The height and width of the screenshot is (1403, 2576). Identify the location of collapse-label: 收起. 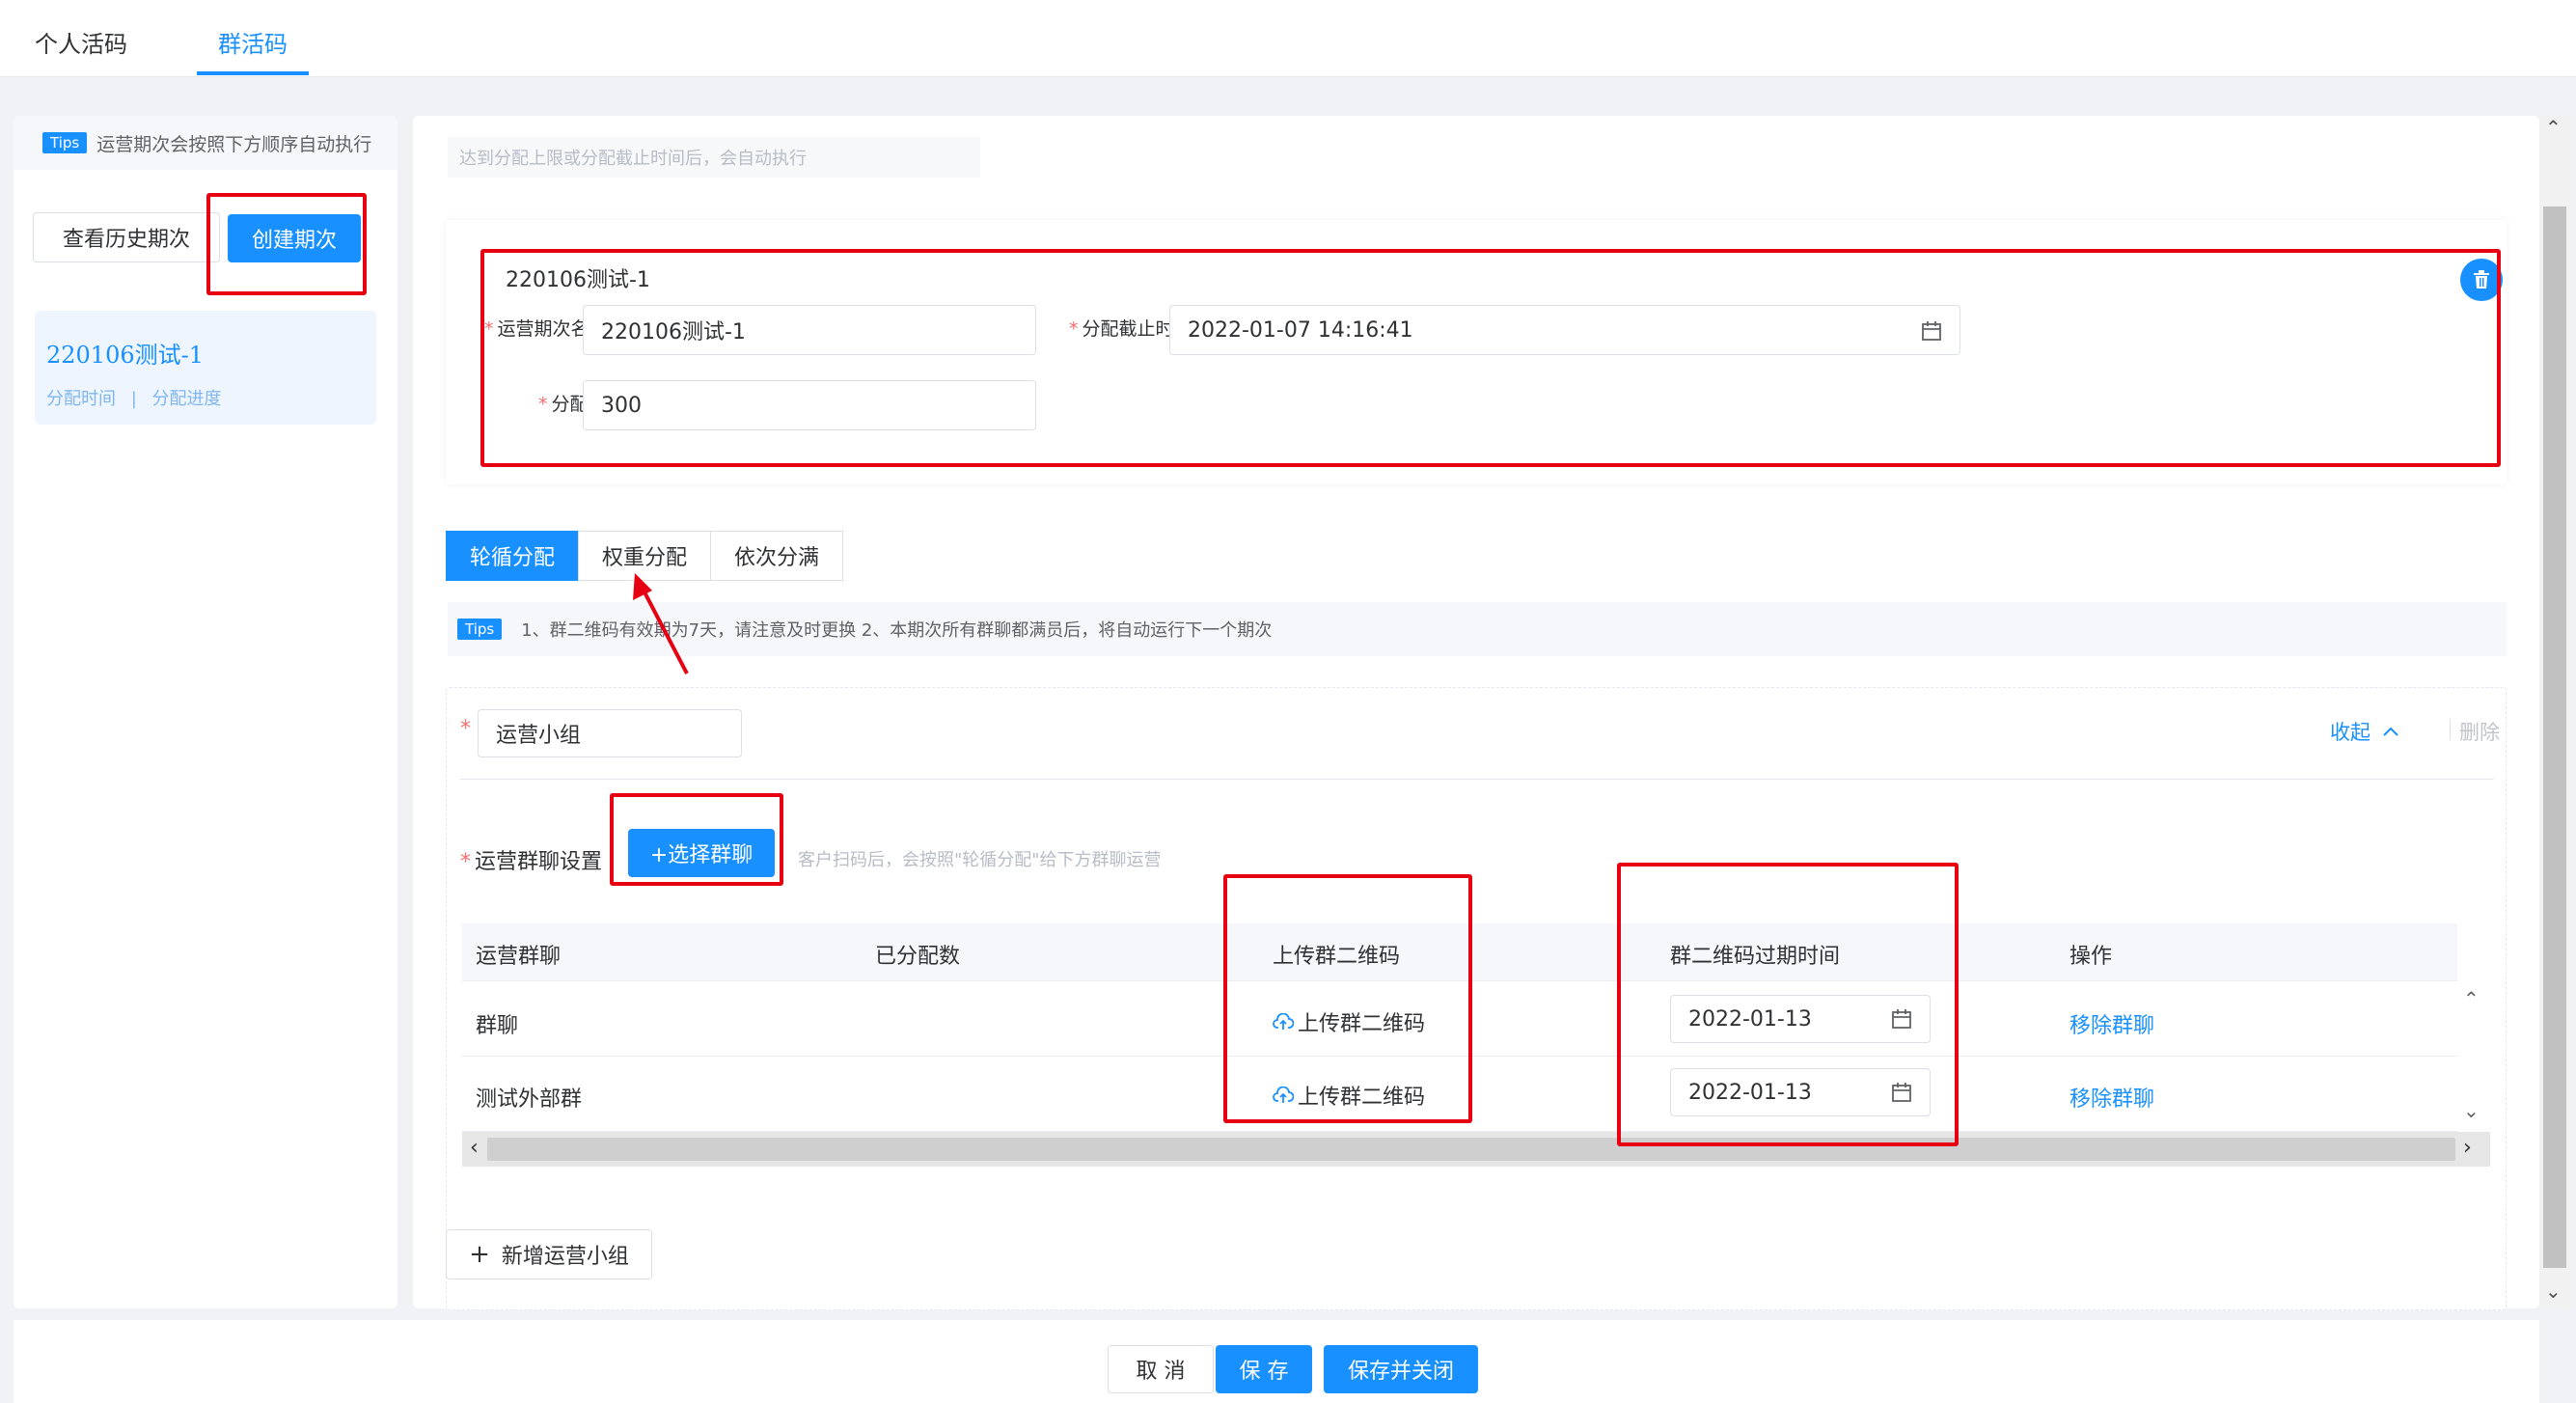
(2350, 733).